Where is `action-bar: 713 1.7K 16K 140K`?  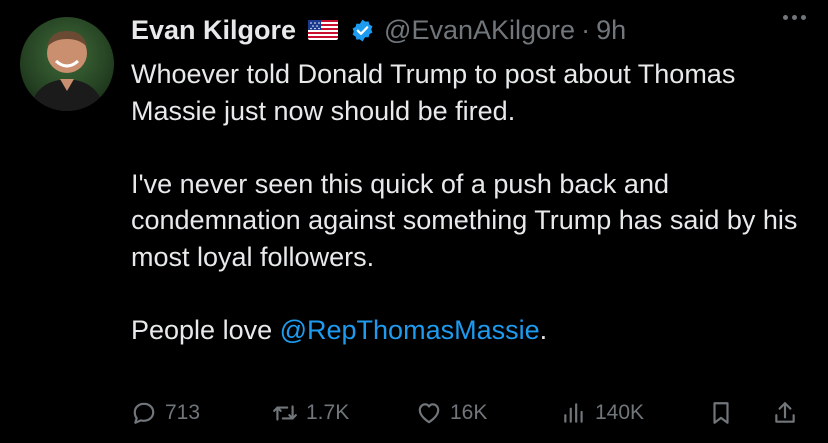 action-bar: 713 1.7K 16K 140K is located at coordinates (468, 413).